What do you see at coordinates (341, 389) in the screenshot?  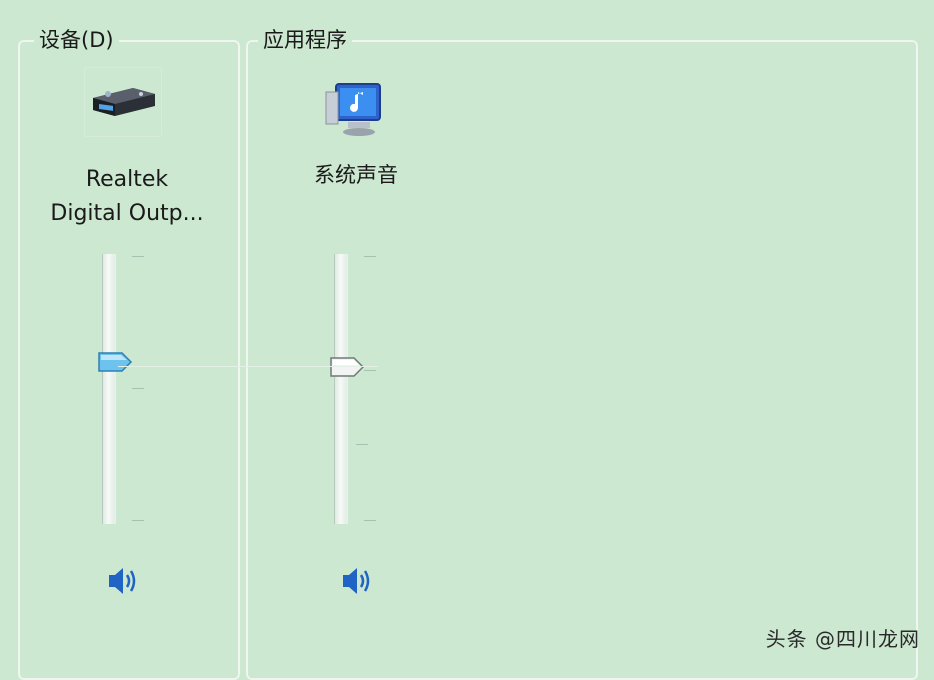 I see `app-volume-track` at bounding box center [341, 389].